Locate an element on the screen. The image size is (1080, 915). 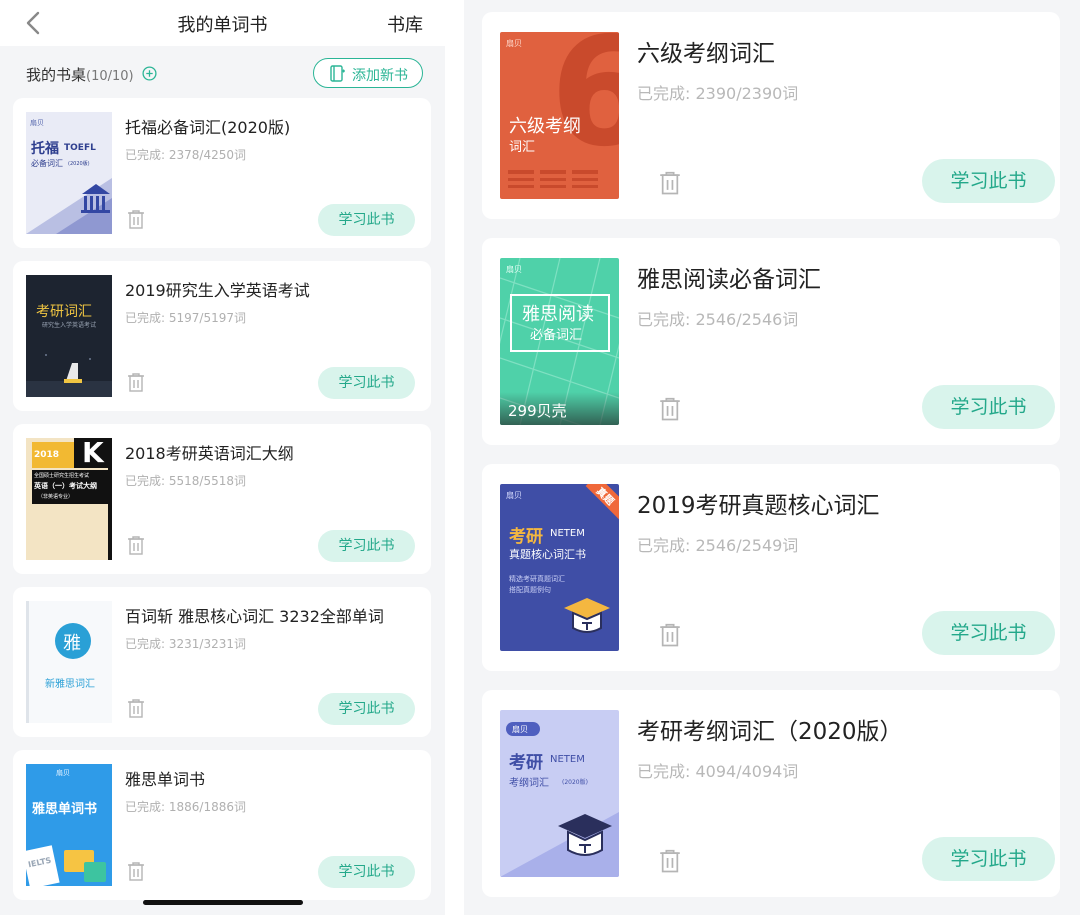
book-progress: 已完成: 5197/5197词 is located at coordinates (185, 318).